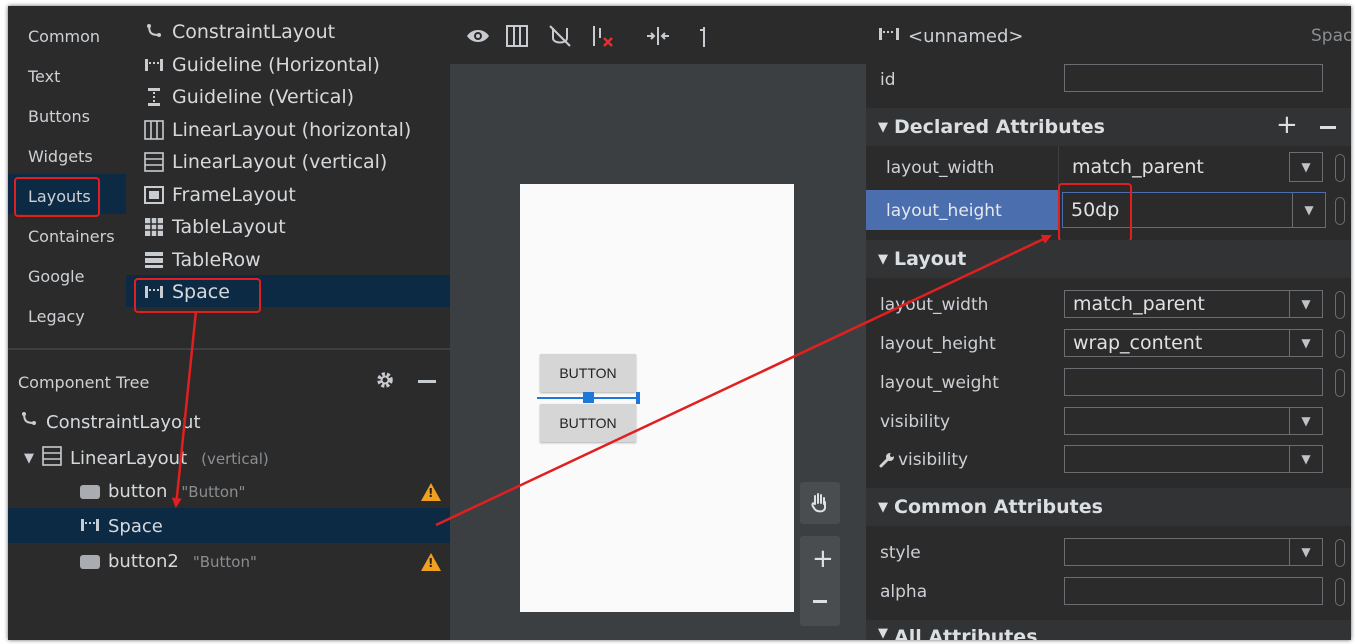 This screenshot has height=644, width=1355. Describe the element at coordinates (904, 592) in the screenshot. I see `alpha-label: alpha` at that location.